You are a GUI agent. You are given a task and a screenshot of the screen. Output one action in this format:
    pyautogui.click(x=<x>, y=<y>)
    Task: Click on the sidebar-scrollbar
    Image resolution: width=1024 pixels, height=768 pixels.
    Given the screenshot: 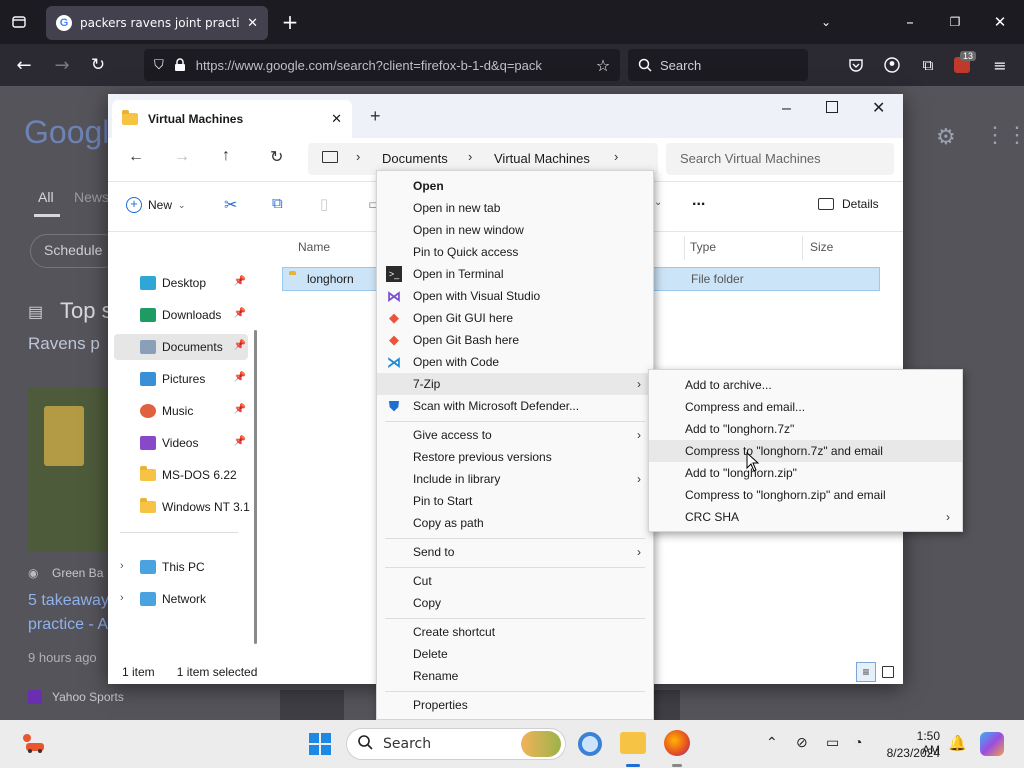 What is the action you would take?
    pyautogui.click(x=255, y=487)
    